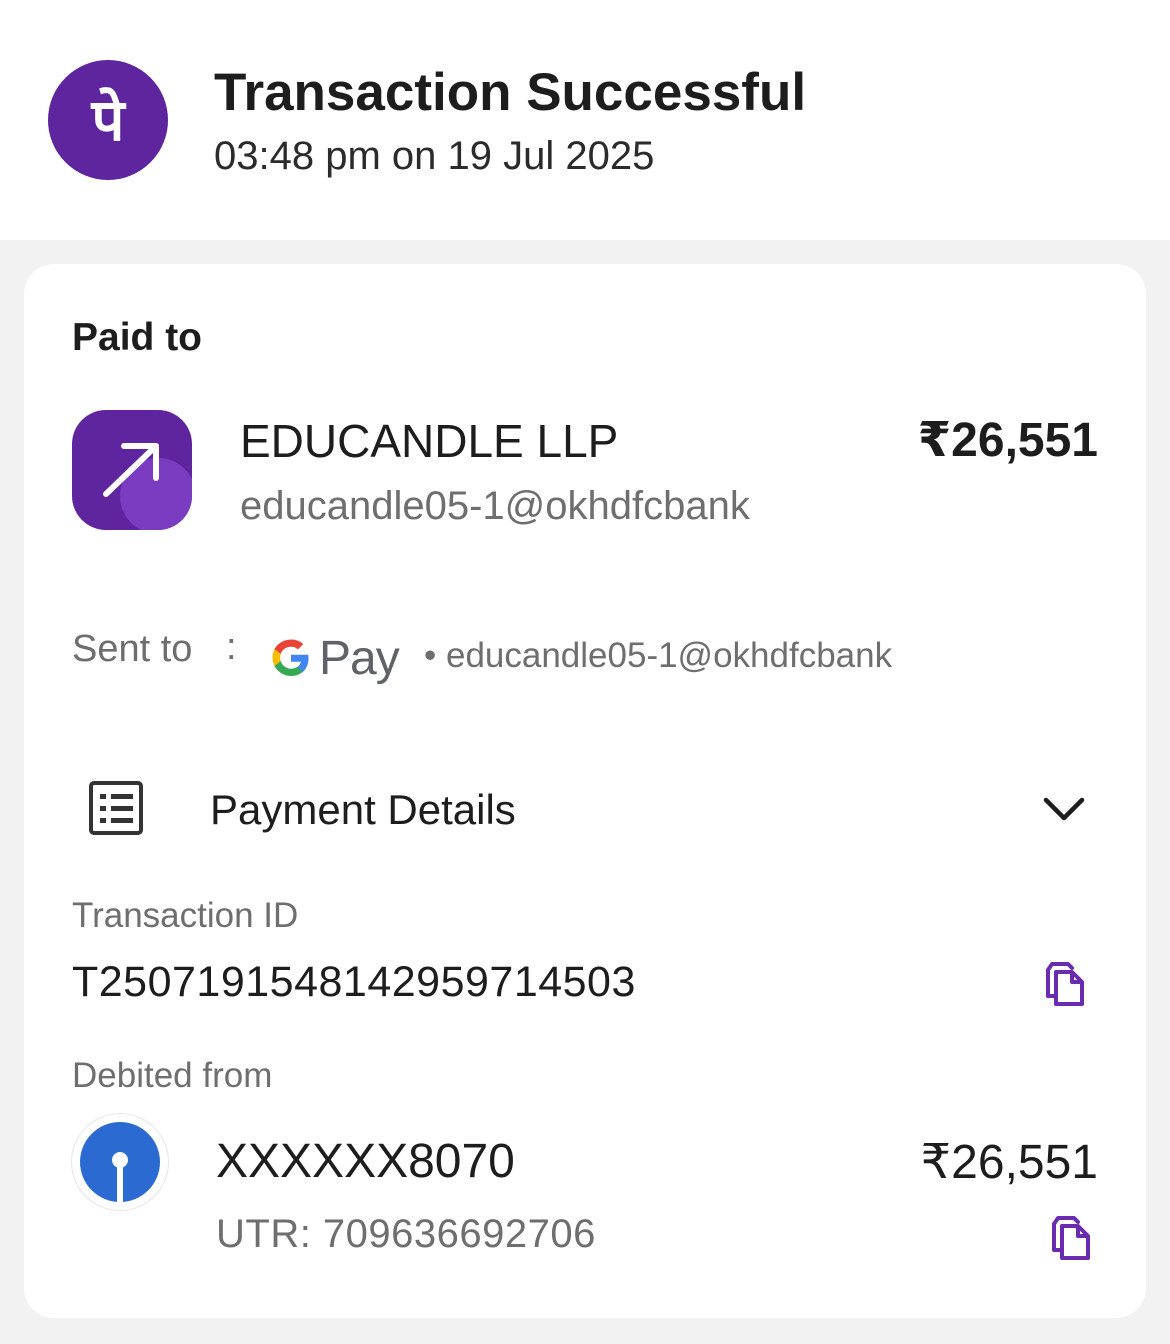 This screenshot has width=1170, height=1344. I want to click on phonepe-logo-glyph: पे, so click(108, 120).